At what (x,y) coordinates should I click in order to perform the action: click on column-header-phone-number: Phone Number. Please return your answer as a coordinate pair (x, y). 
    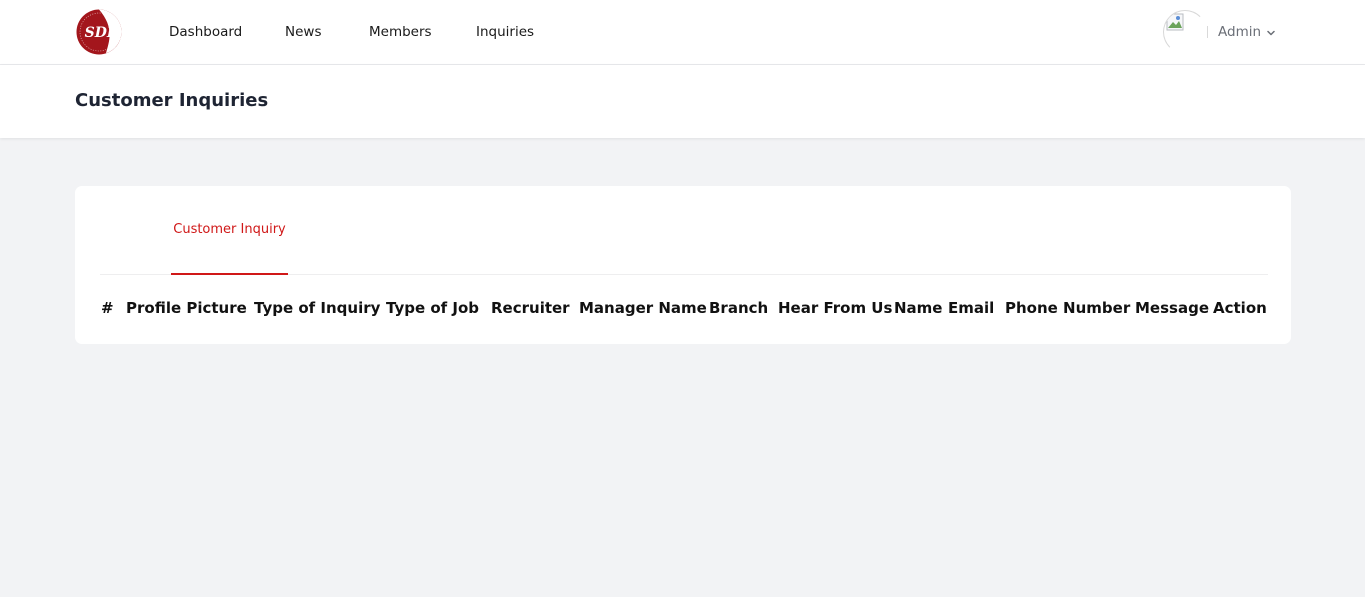
    Looking at the image, I should click on (1068, 308).